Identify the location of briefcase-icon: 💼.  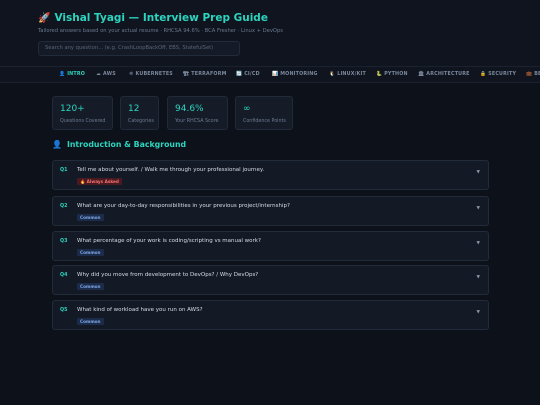
(529, 74).